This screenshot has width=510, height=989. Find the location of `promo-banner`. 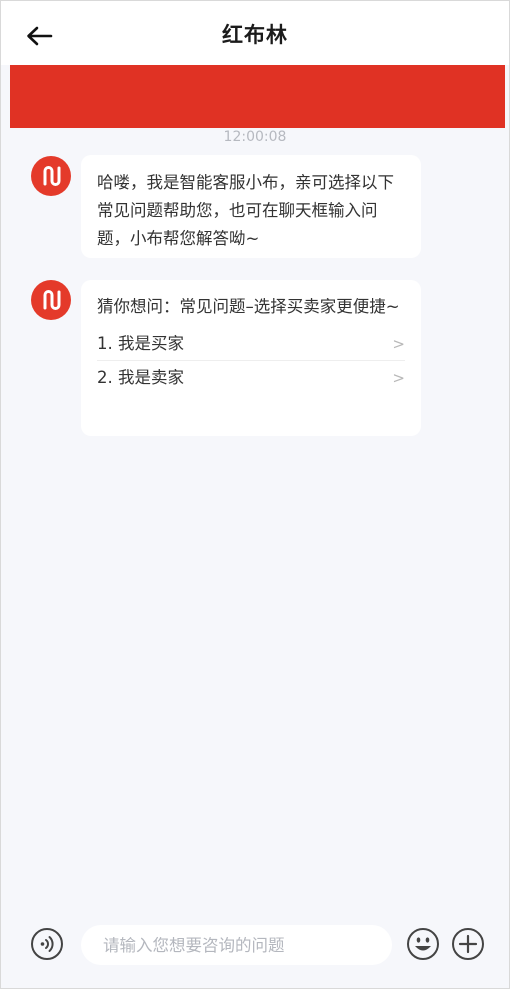

promo-banner is located at coordinates (257, 96).